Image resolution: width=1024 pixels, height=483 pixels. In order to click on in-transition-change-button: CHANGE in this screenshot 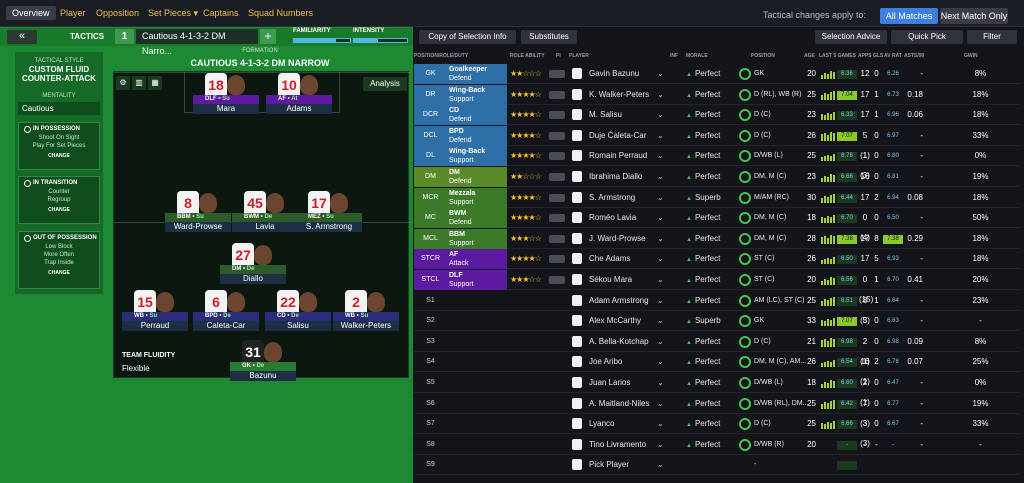, I will do `click(59, 210)`.